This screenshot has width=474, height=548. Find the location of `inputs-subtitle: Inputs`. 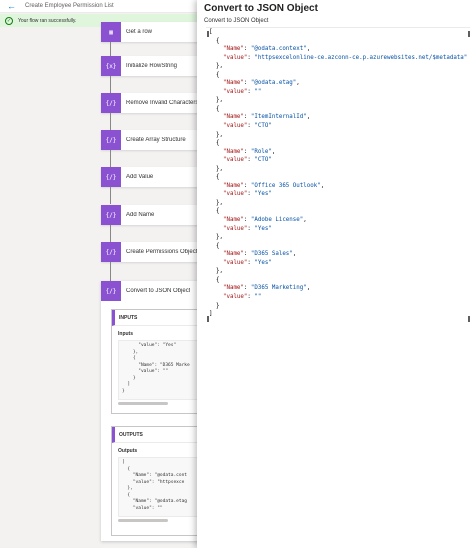

inputs-subtitle: Inputs is located at coordinates (125, 334).